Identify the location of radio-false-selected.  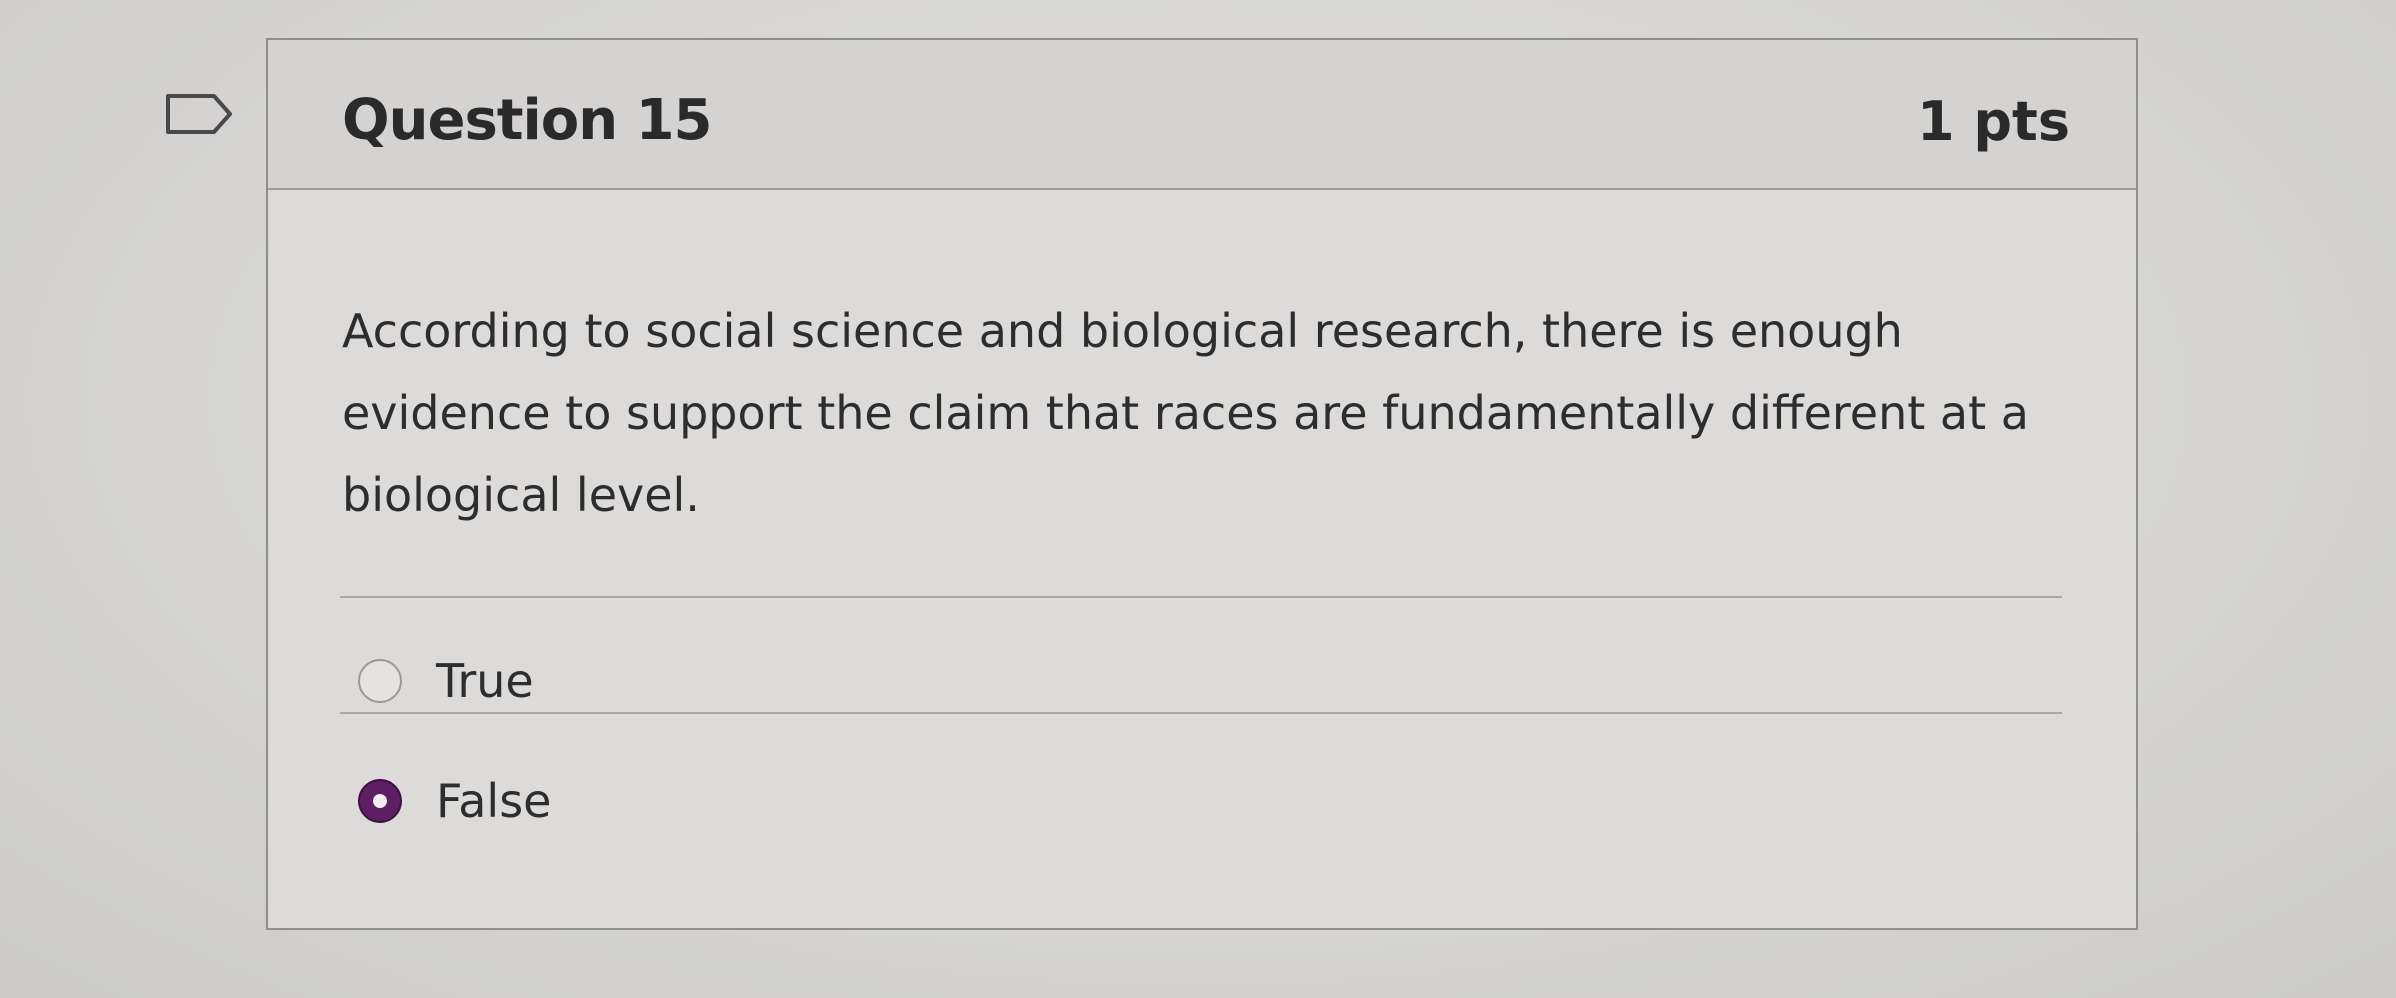
(380, 801).